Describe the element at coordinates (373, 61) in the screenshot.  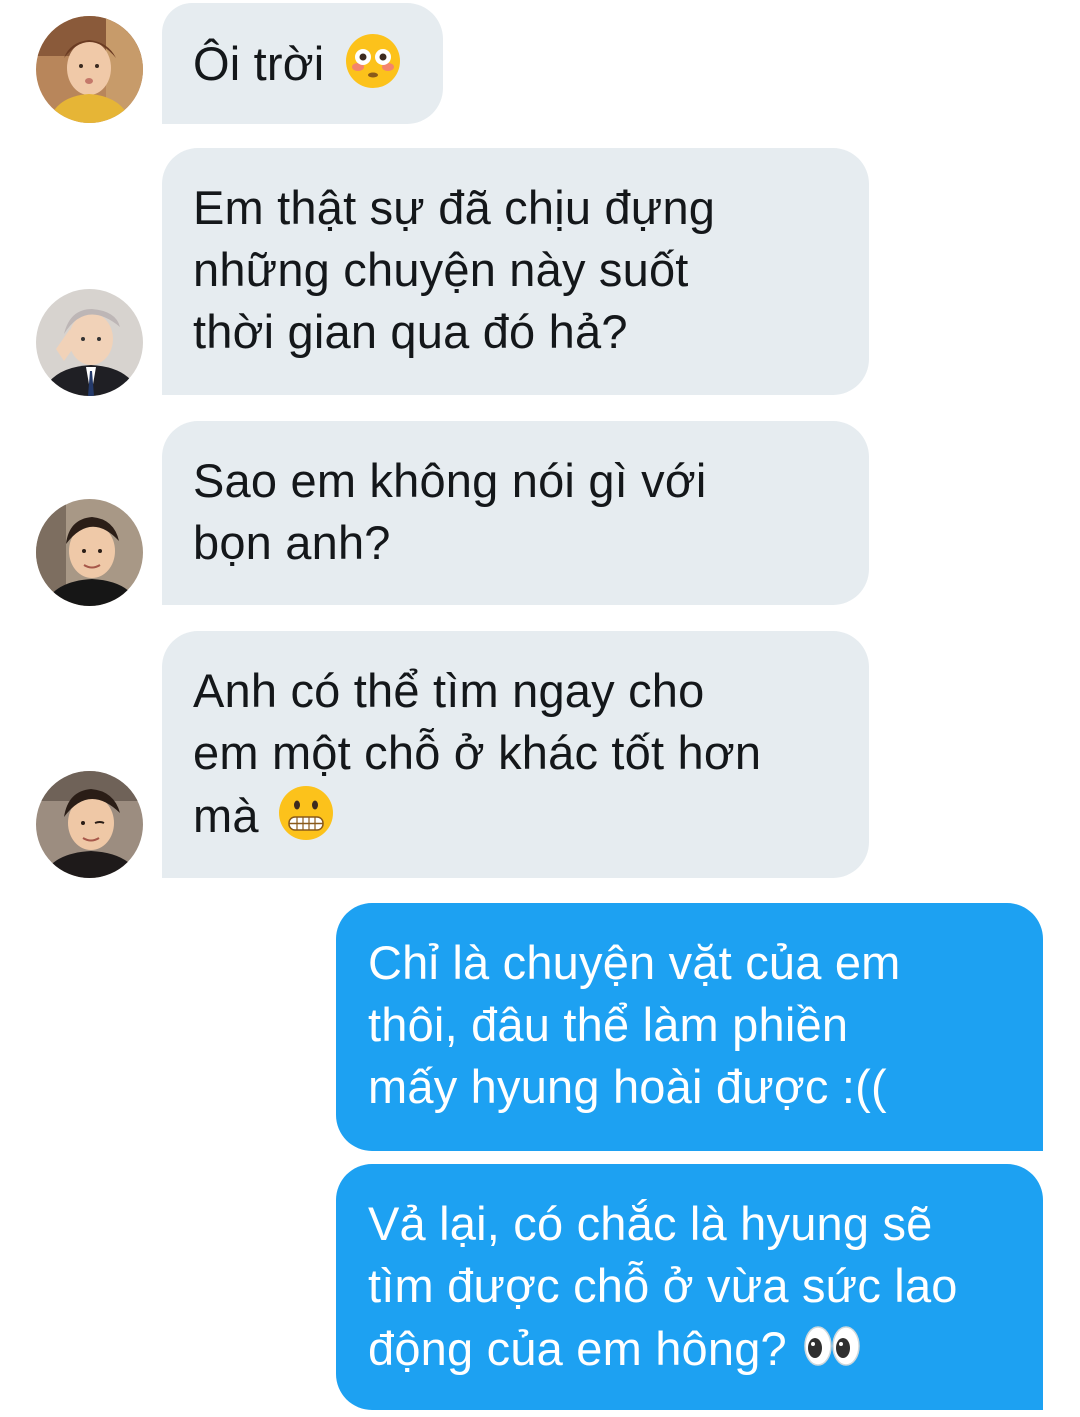
I see `flushed-face-emoji` at that location.